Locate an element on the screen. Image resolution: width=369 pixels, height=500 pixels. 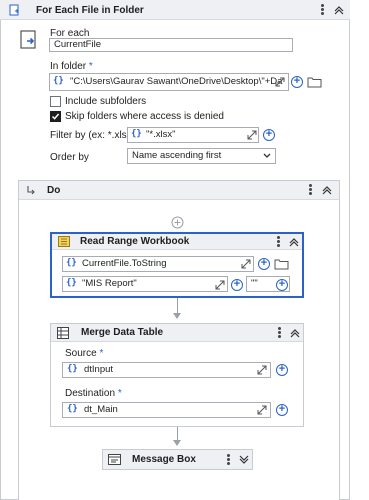
for-each-file-icon is located at coordinates (14, 10).